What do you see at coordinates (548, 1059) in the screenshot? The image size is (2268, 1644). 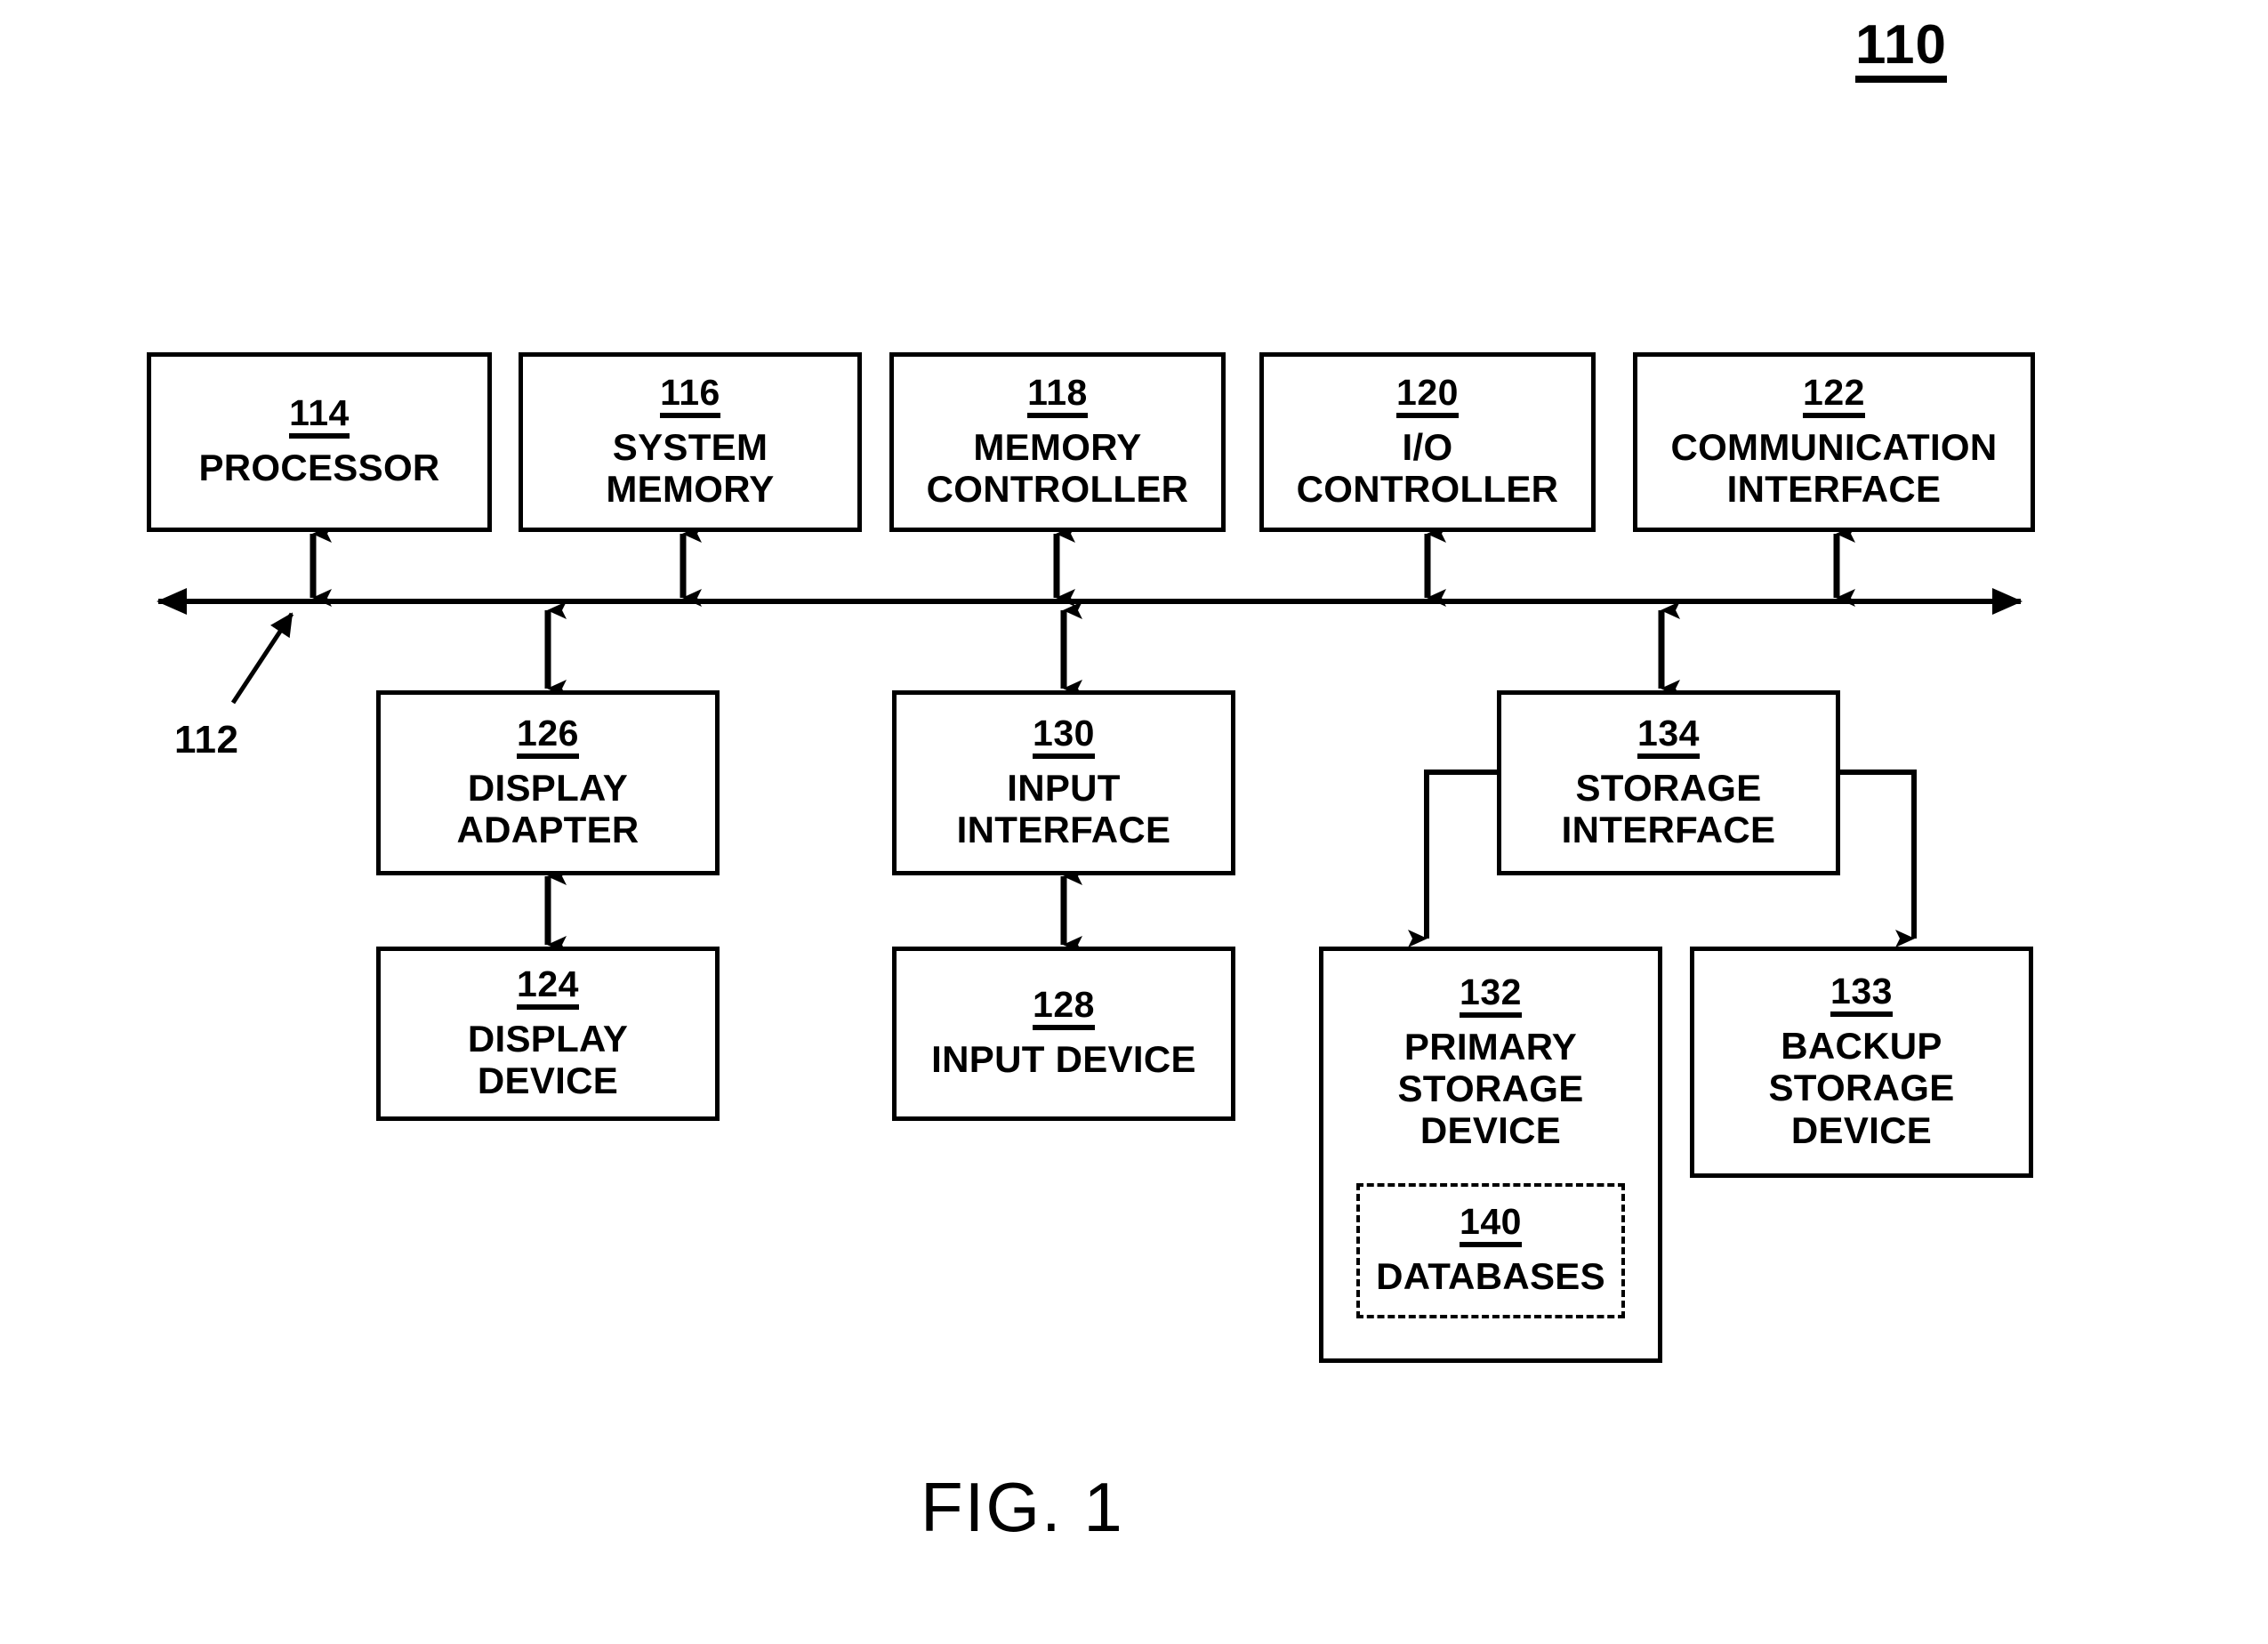 I see `node-display-device-label: DISPLAY DEVICE` at bounding box center [548, 1059].